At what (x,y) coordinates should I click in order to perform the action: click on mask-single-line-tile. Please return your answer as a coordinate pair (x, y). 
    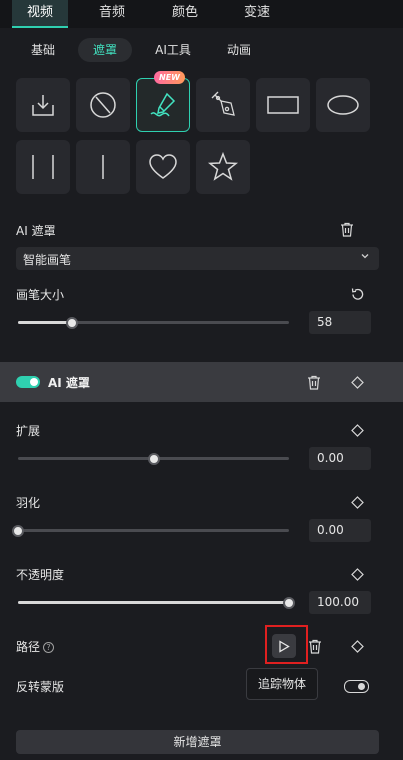
    Looking at the image, I should click on (103, 167).